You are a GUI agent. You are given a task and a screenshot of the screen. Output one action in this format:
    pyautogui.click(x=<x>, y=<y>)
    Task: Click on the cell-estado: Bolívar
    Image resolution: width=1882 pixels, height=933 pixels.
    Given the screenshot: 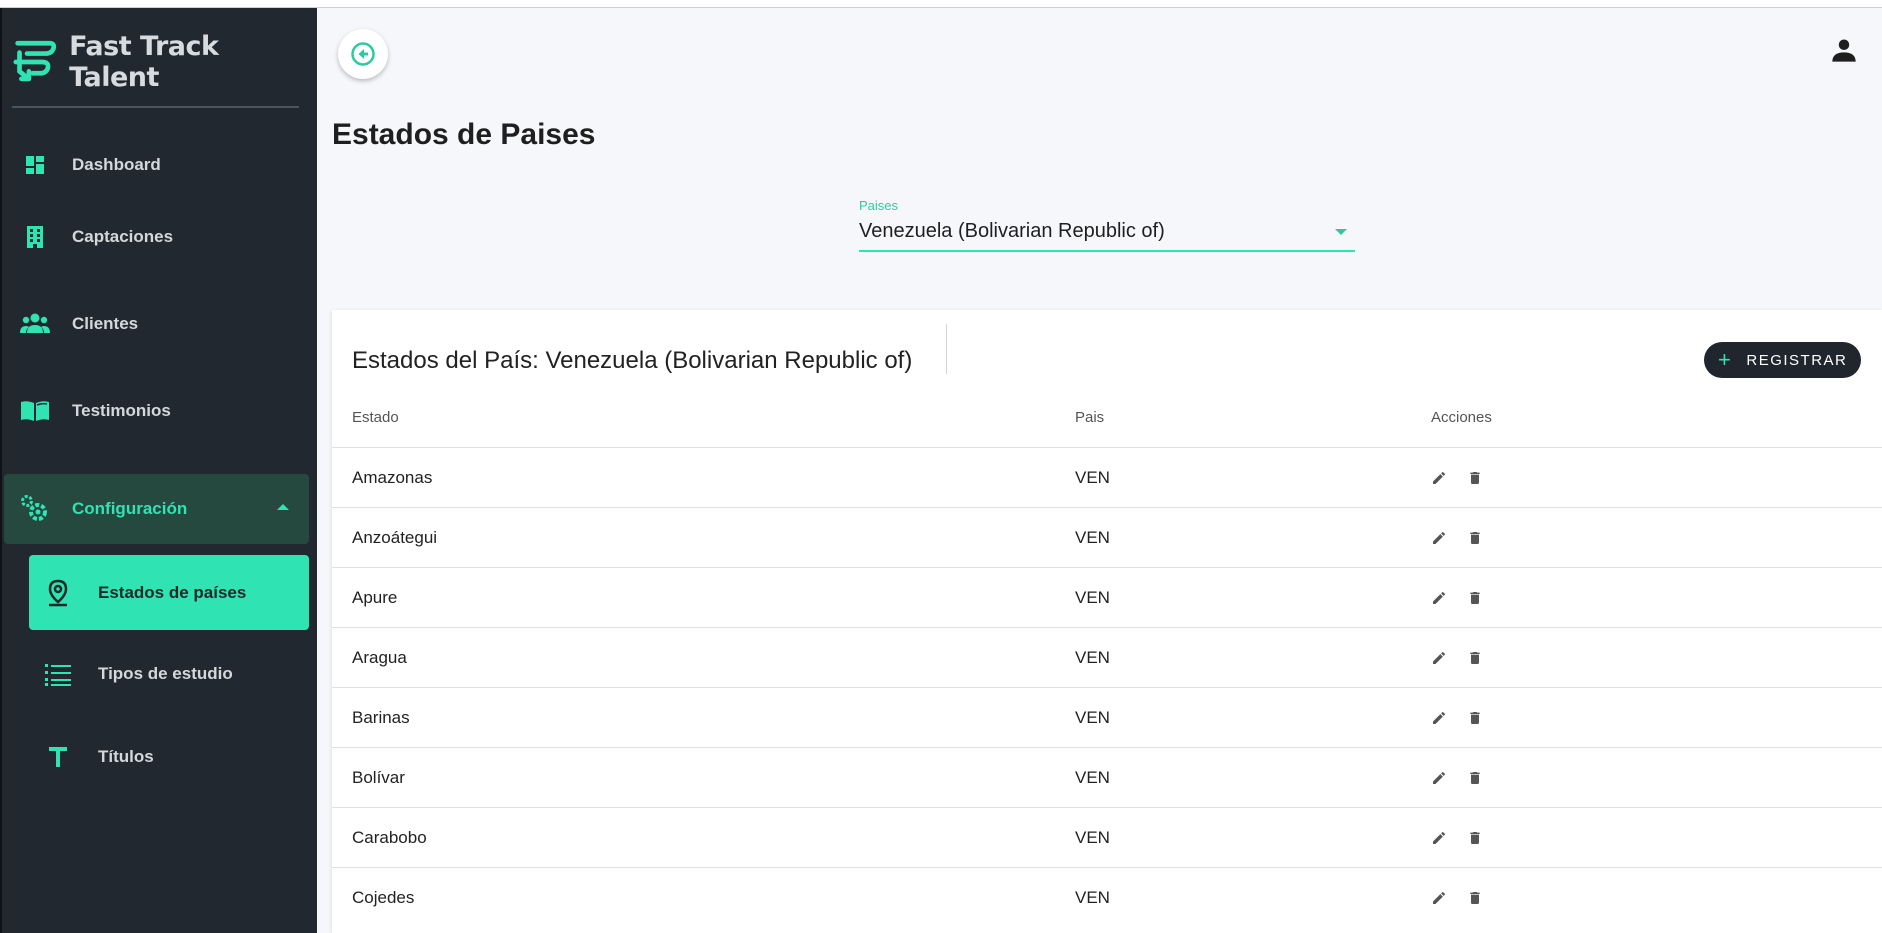 What is the action you would take?
    pyautogui.click(x=378, y=777)
    